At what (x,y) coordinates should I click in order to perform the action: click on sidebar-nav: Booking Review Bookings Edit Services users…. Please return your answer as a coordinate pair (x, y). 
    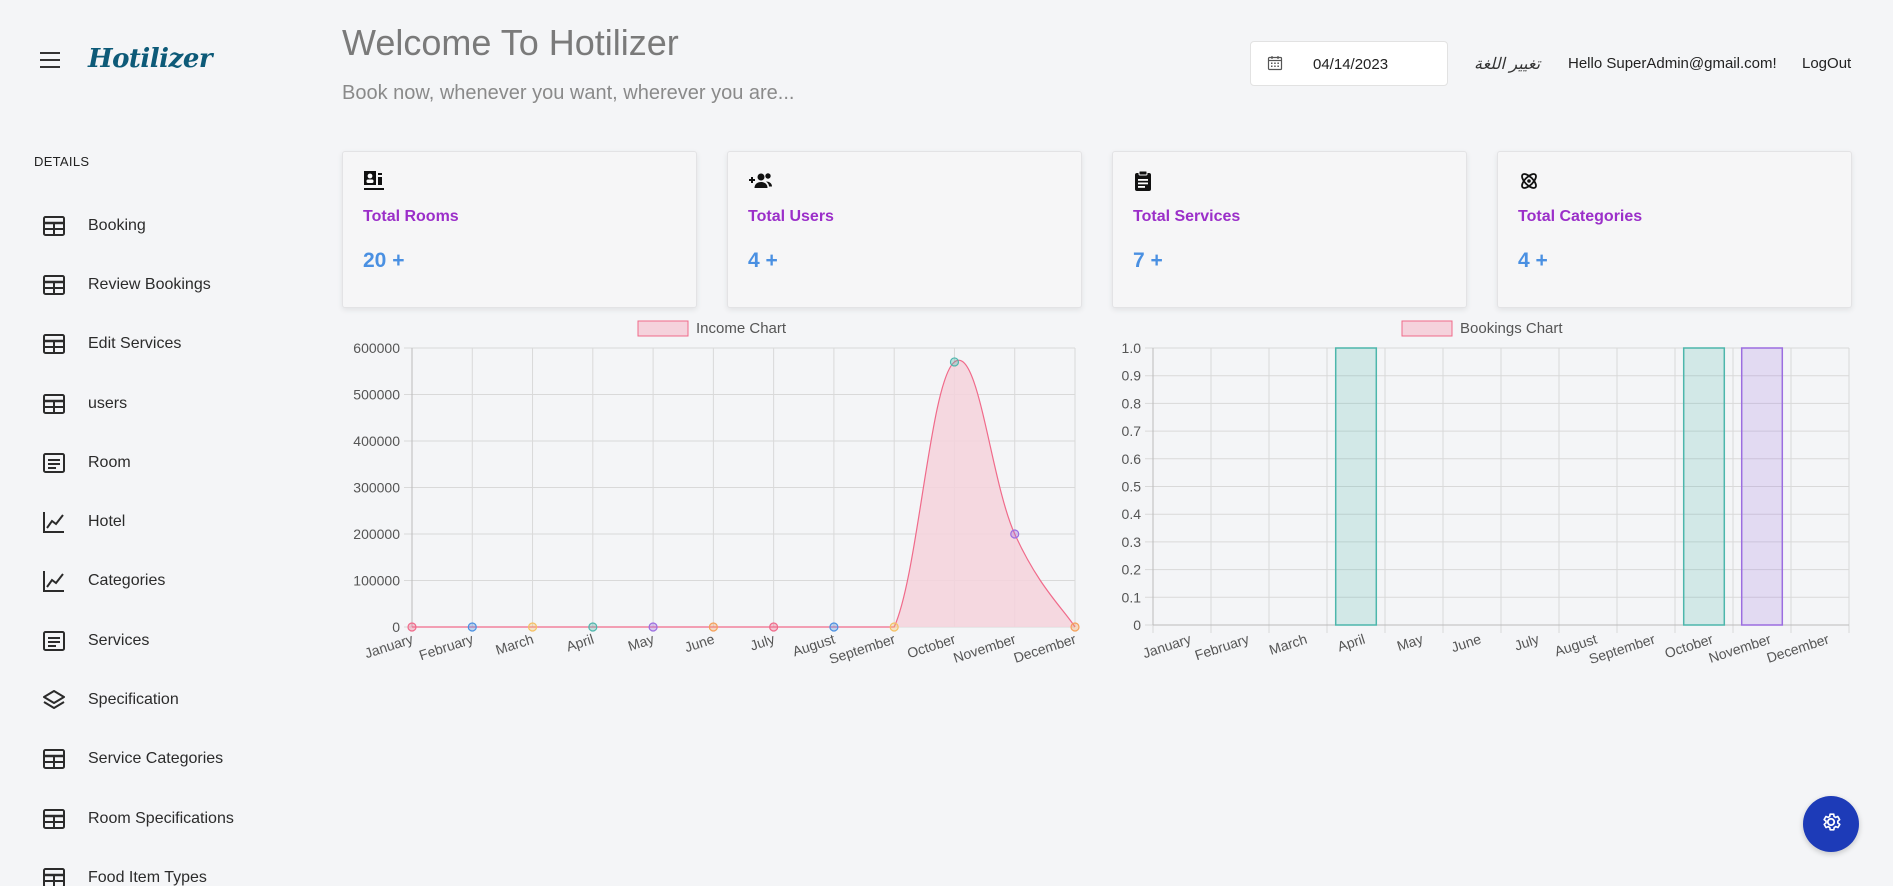
    Looking at the image, I should click on (150, 541).